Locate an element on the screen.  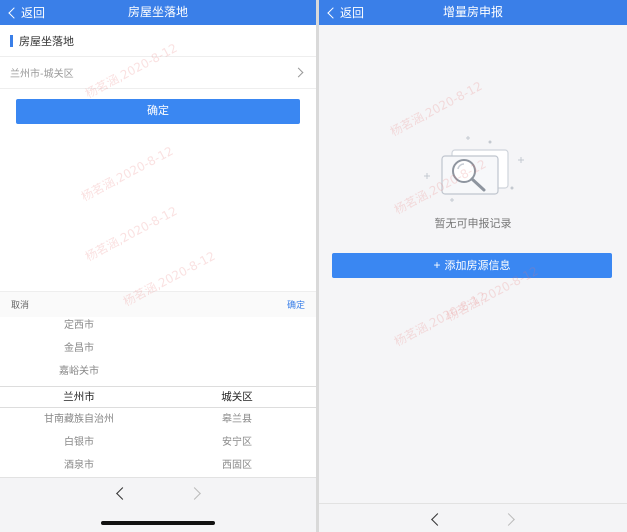
left-back-button: 返回 is located at coordinates (26, 12).